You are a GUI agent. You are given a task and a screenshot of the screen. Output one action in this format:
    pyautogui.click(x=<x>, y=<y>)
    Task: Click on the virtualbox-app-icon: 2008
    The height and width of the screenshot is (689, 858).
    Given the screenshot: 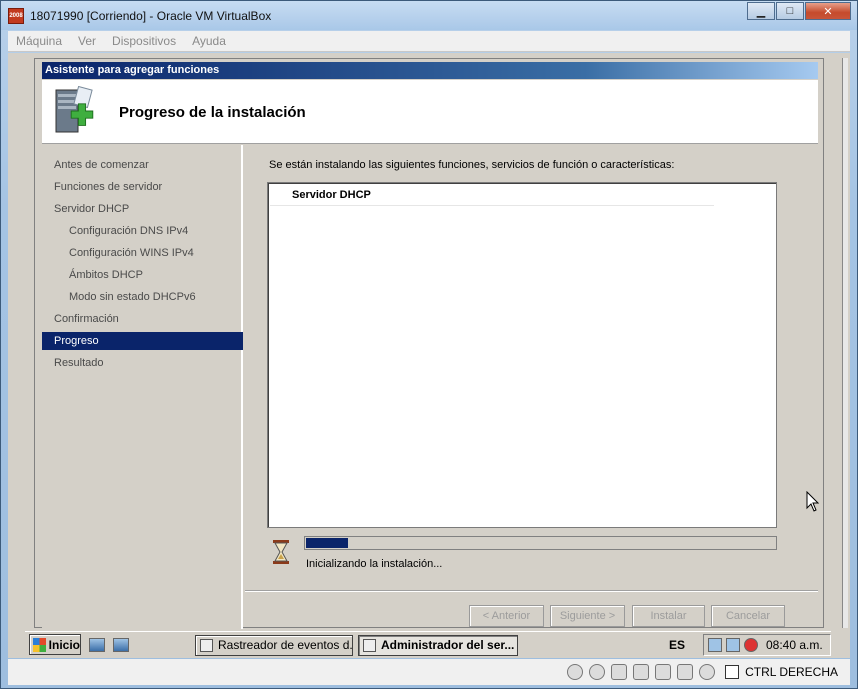 What is the action you would take?
    pyautogui.click(x=16, y=15)
    